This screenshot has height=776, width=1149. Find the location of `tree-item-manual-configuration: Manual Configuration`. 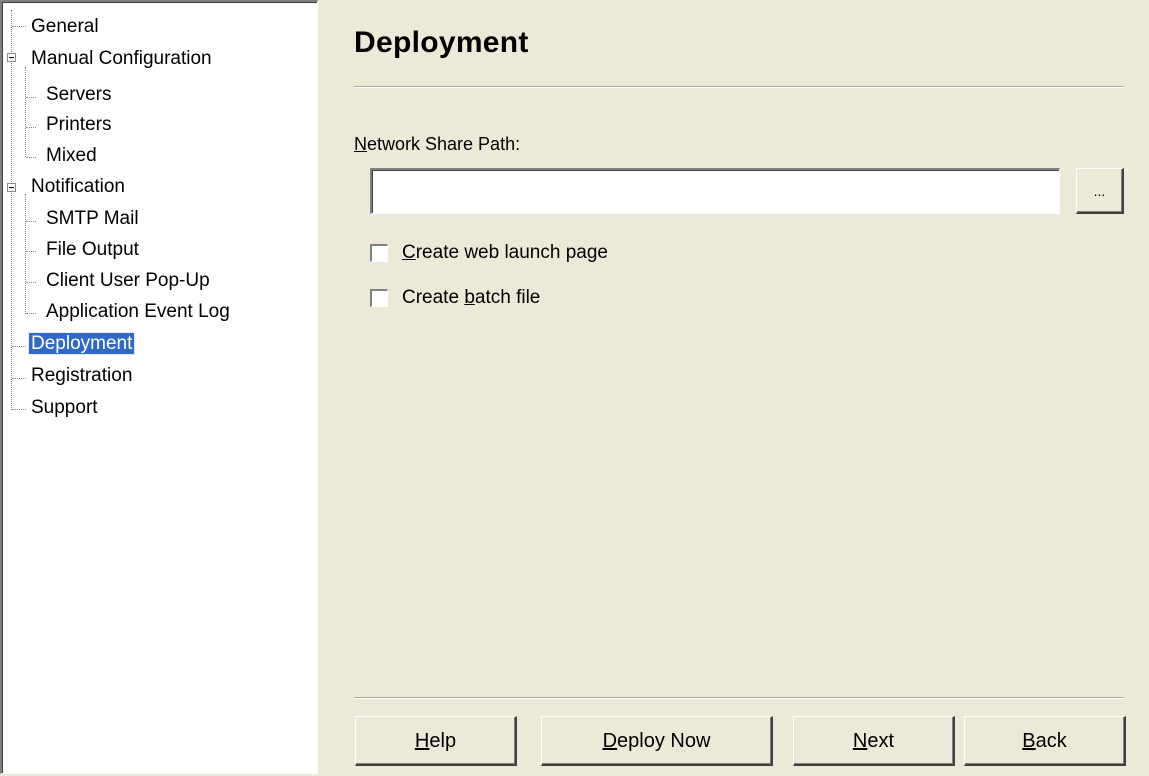

tree-item-manual-configuration: Manual Configuration is located at coordinates (121, 59).